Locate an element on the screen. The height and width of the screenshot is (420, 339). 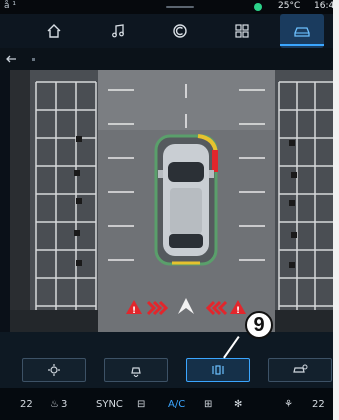
parking-sensor-icon is located at coordinates (218, 370).